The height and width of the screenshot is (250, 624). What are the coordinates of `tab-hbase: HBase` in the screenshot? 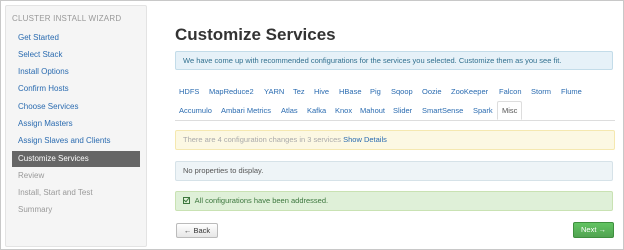 It's located at (350, 92).